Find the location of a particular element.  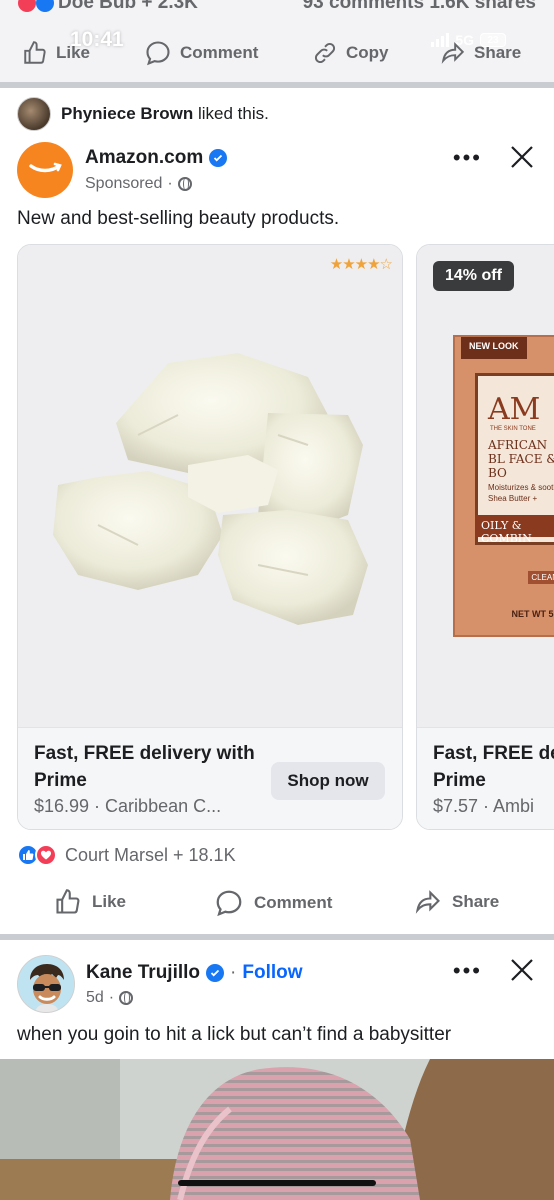

share-label: Share is located at coordinates (476, 901).